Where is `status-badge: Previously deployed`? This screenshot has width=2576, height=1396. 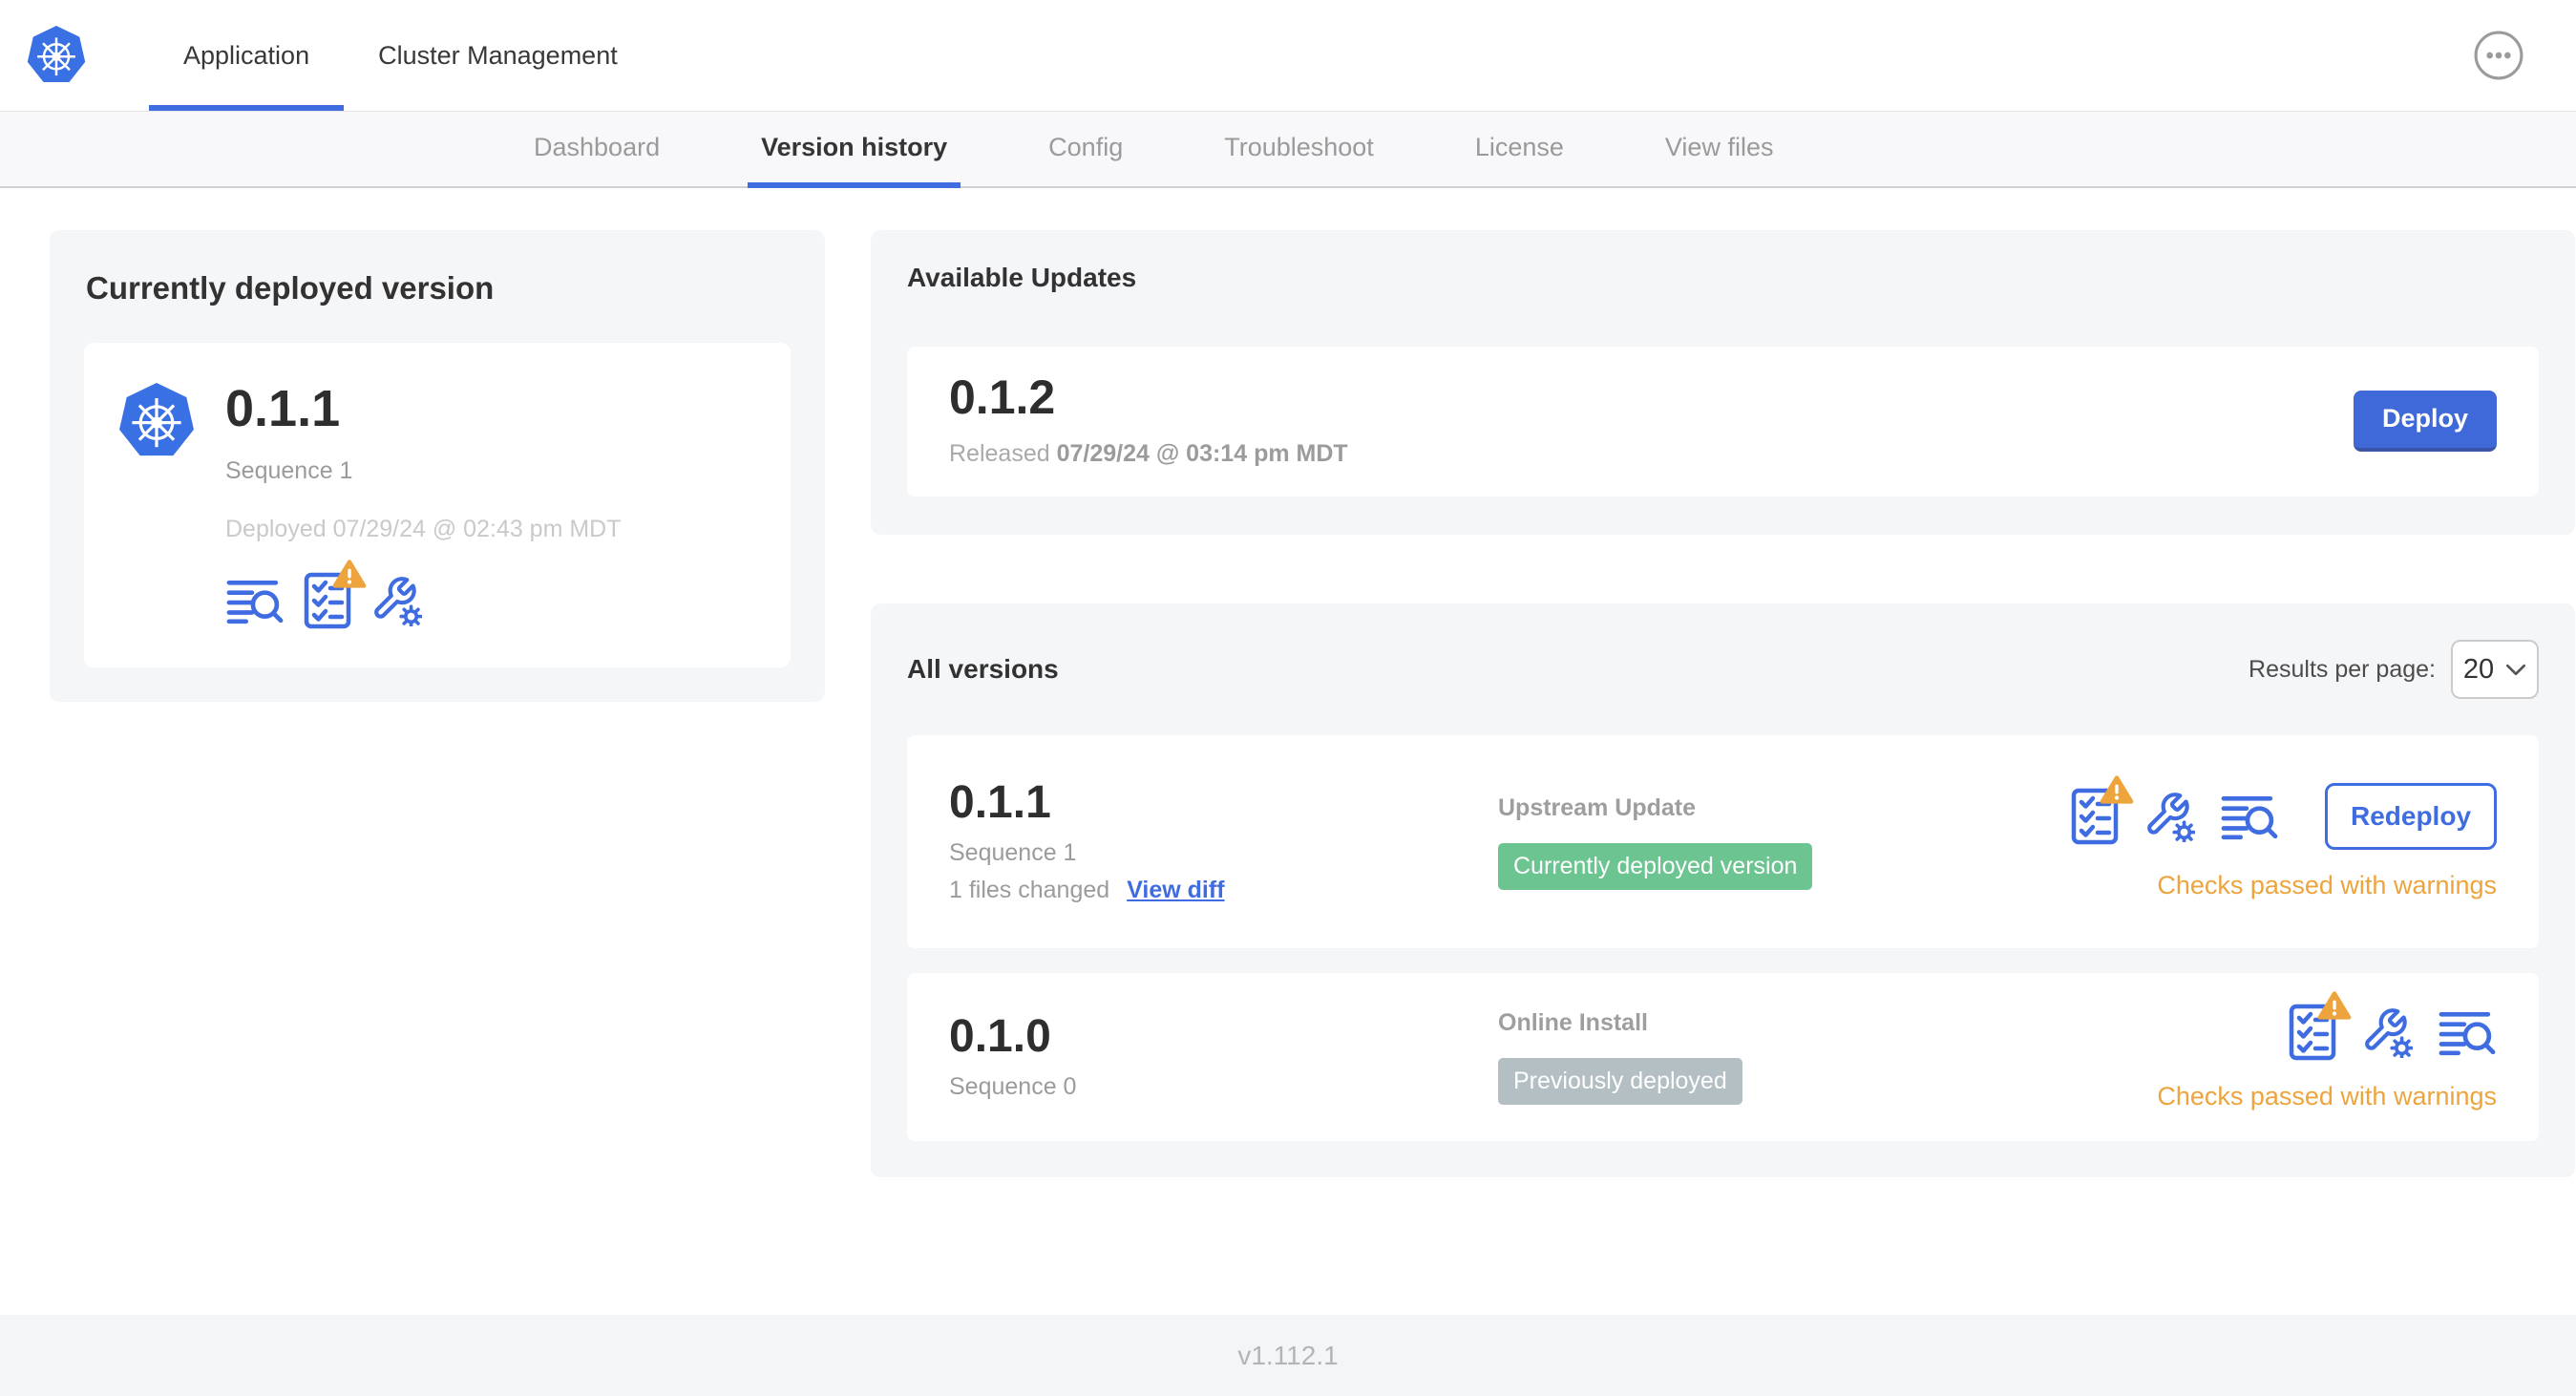
status-badge: Previously deployed is located at coordinates (1620, 1081).